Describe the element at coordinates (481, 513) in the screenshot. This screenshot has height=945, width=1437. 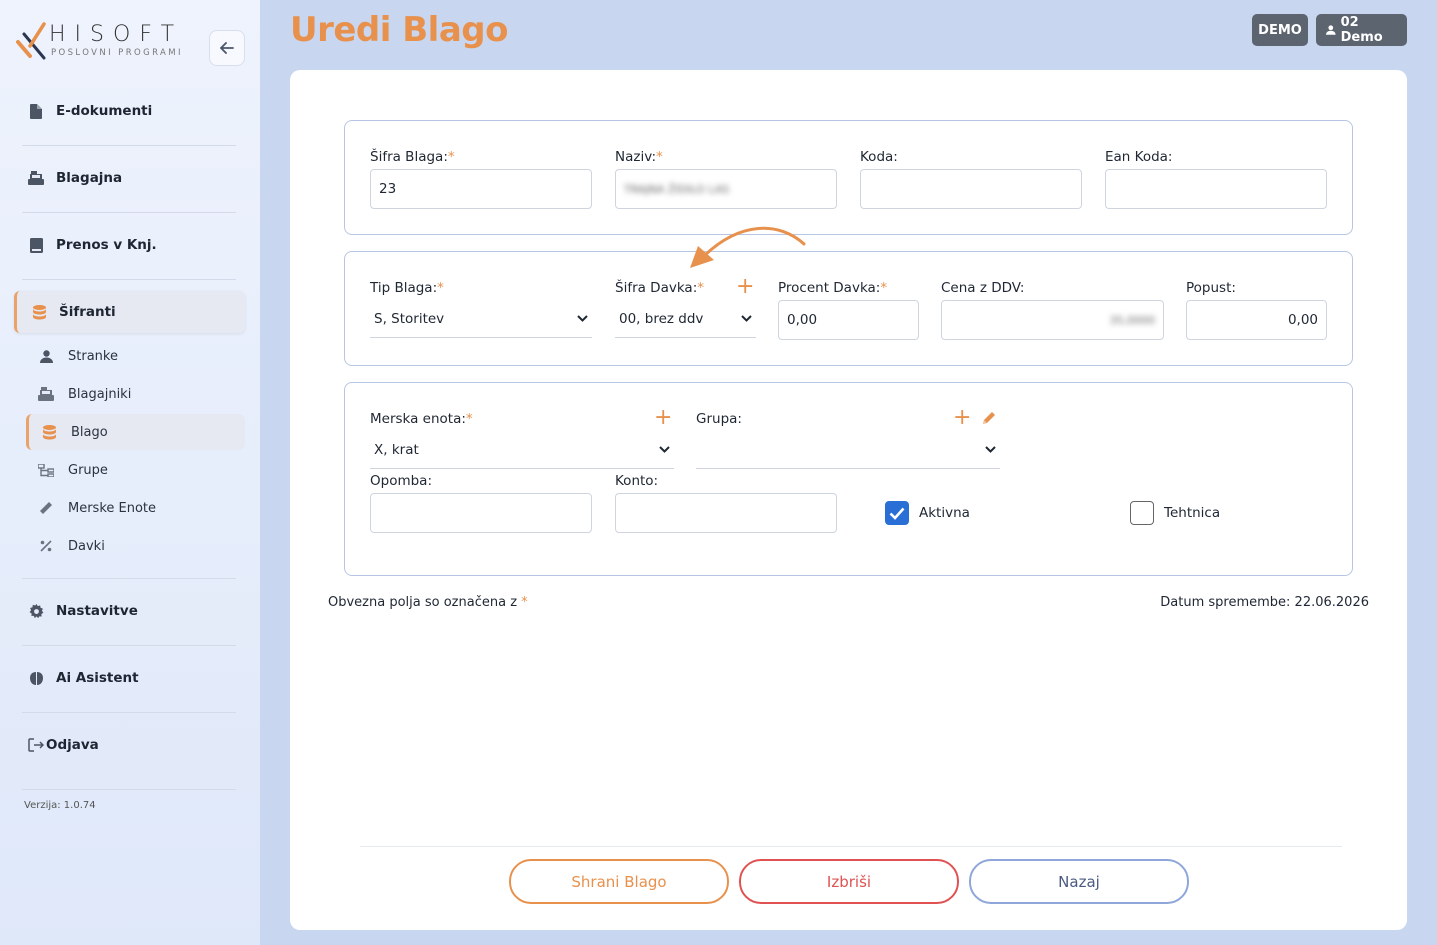
I see `opomba-input` at that location.